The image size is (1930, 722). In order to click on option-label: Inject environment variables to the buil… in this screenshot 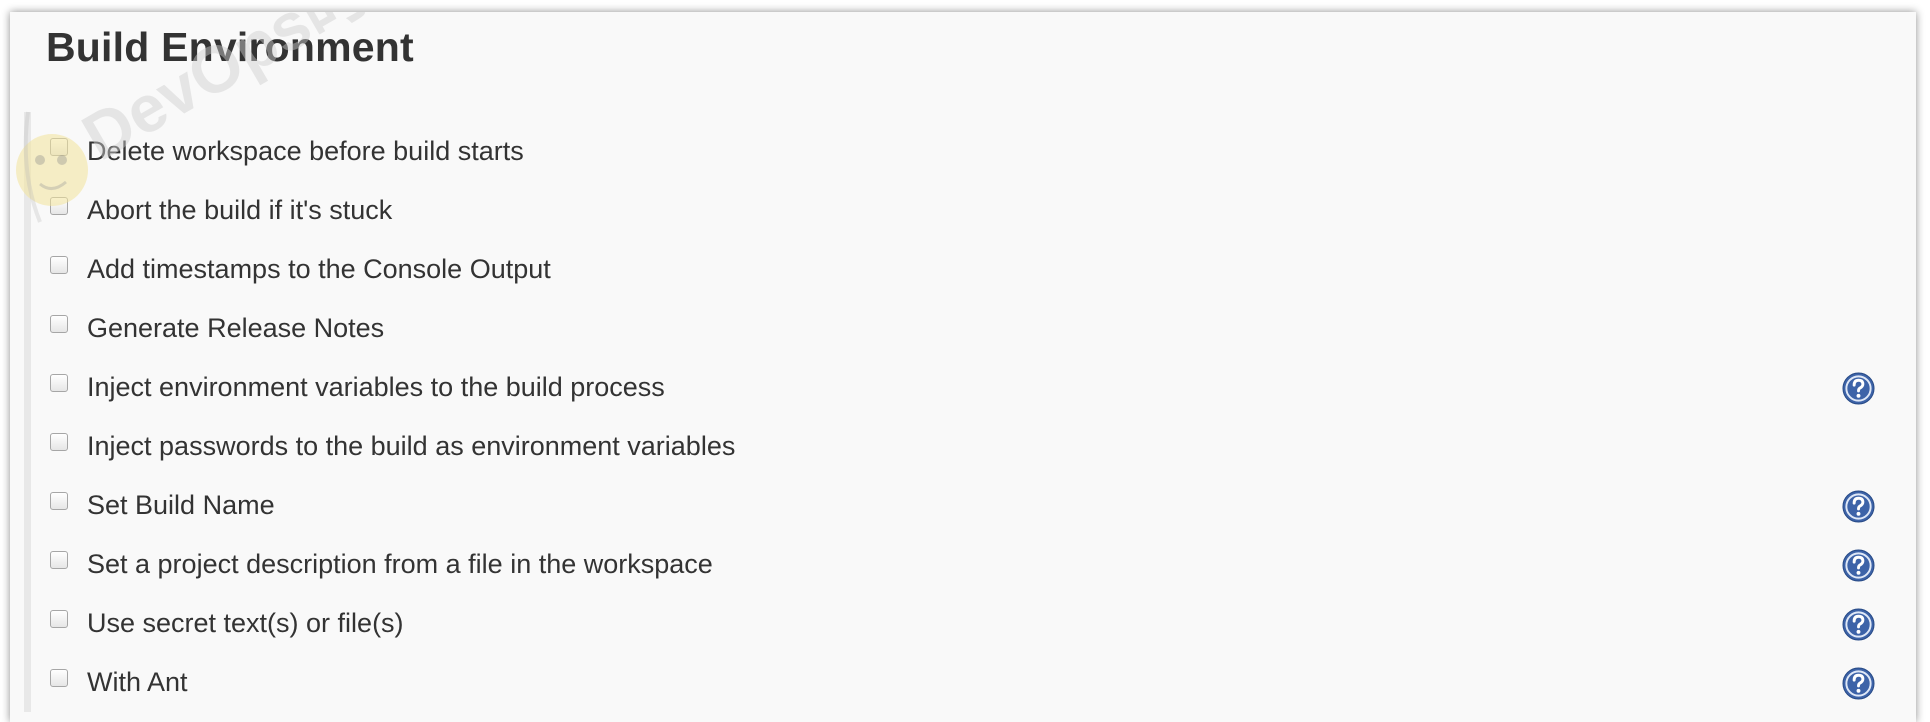, I will do `click(376, 387)`.